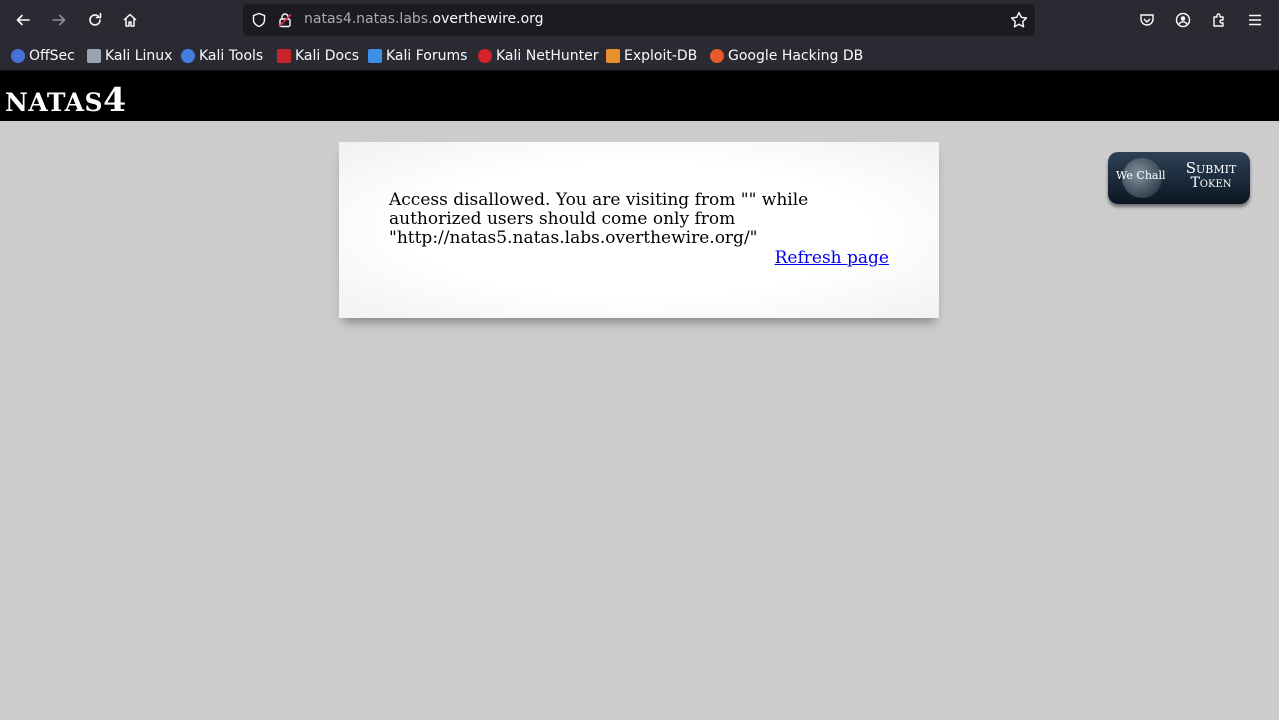  What do you see at coordinates (661, 56) in the screenshot?
I see `bookmark-label: Exploit-DB` at bounding box center [661, 56].